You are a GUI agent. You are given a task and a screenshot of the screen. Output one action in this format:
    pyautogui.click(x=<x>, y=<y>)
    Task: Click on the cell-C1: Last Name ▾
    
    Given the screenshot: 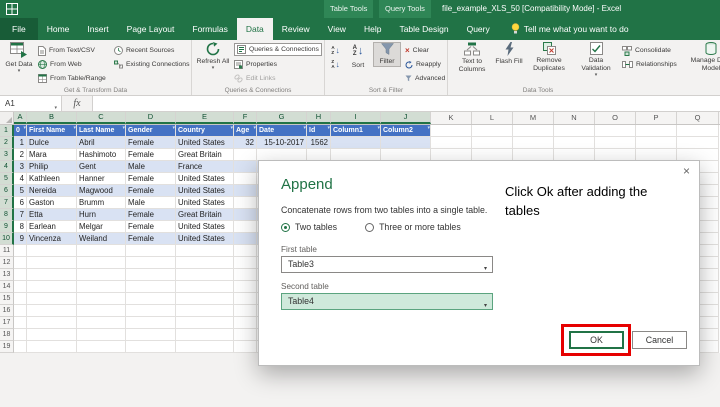 What is the action you would take?
    pyautogui.click(x=101, y=131)
    